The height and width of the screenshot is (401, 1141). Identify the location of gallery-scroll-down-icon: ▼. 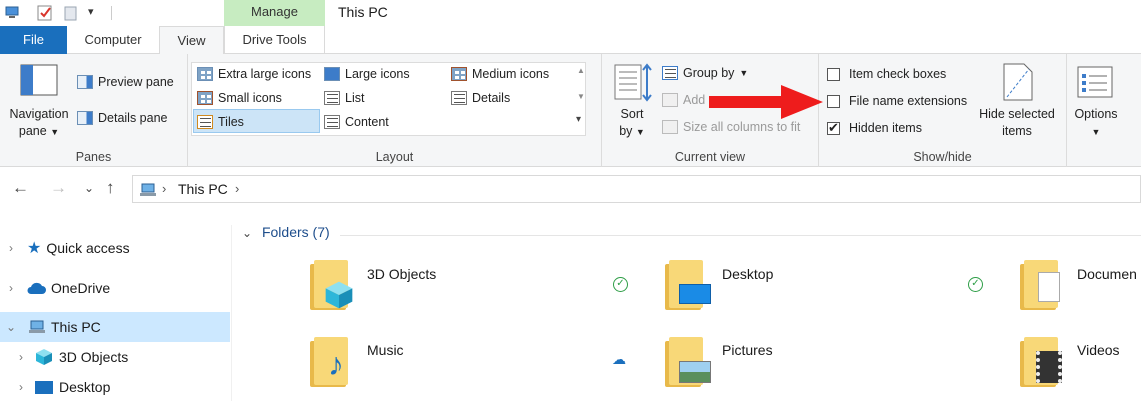
(581, 96).